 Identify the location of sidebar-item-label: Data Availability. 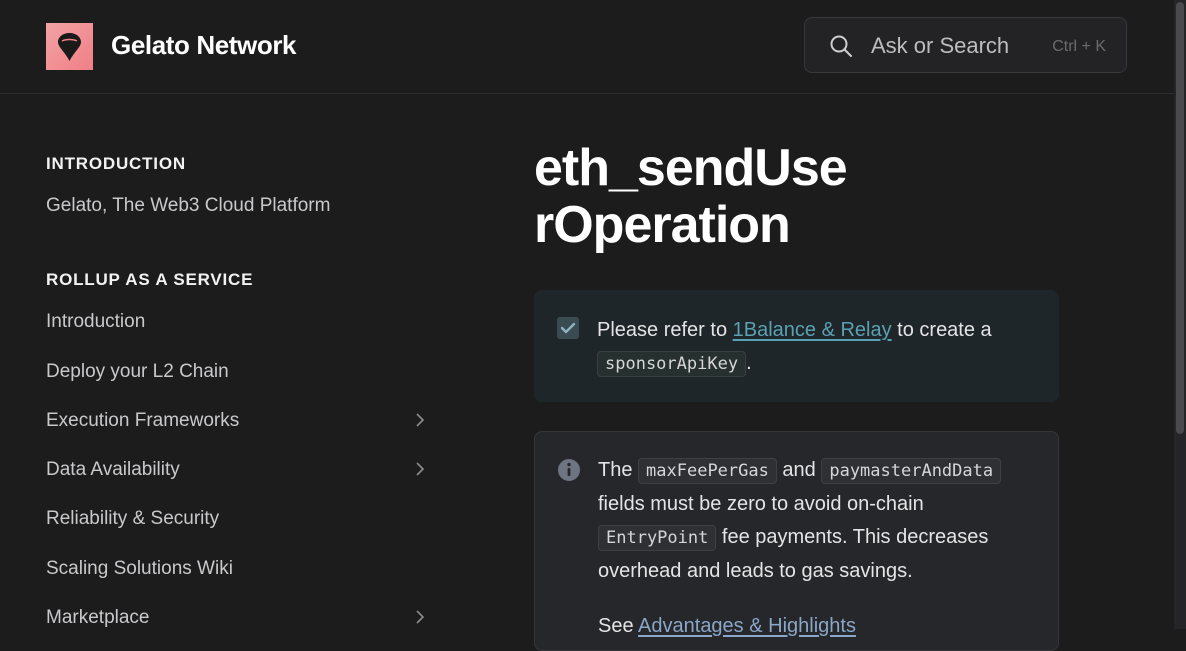
(113, 469).